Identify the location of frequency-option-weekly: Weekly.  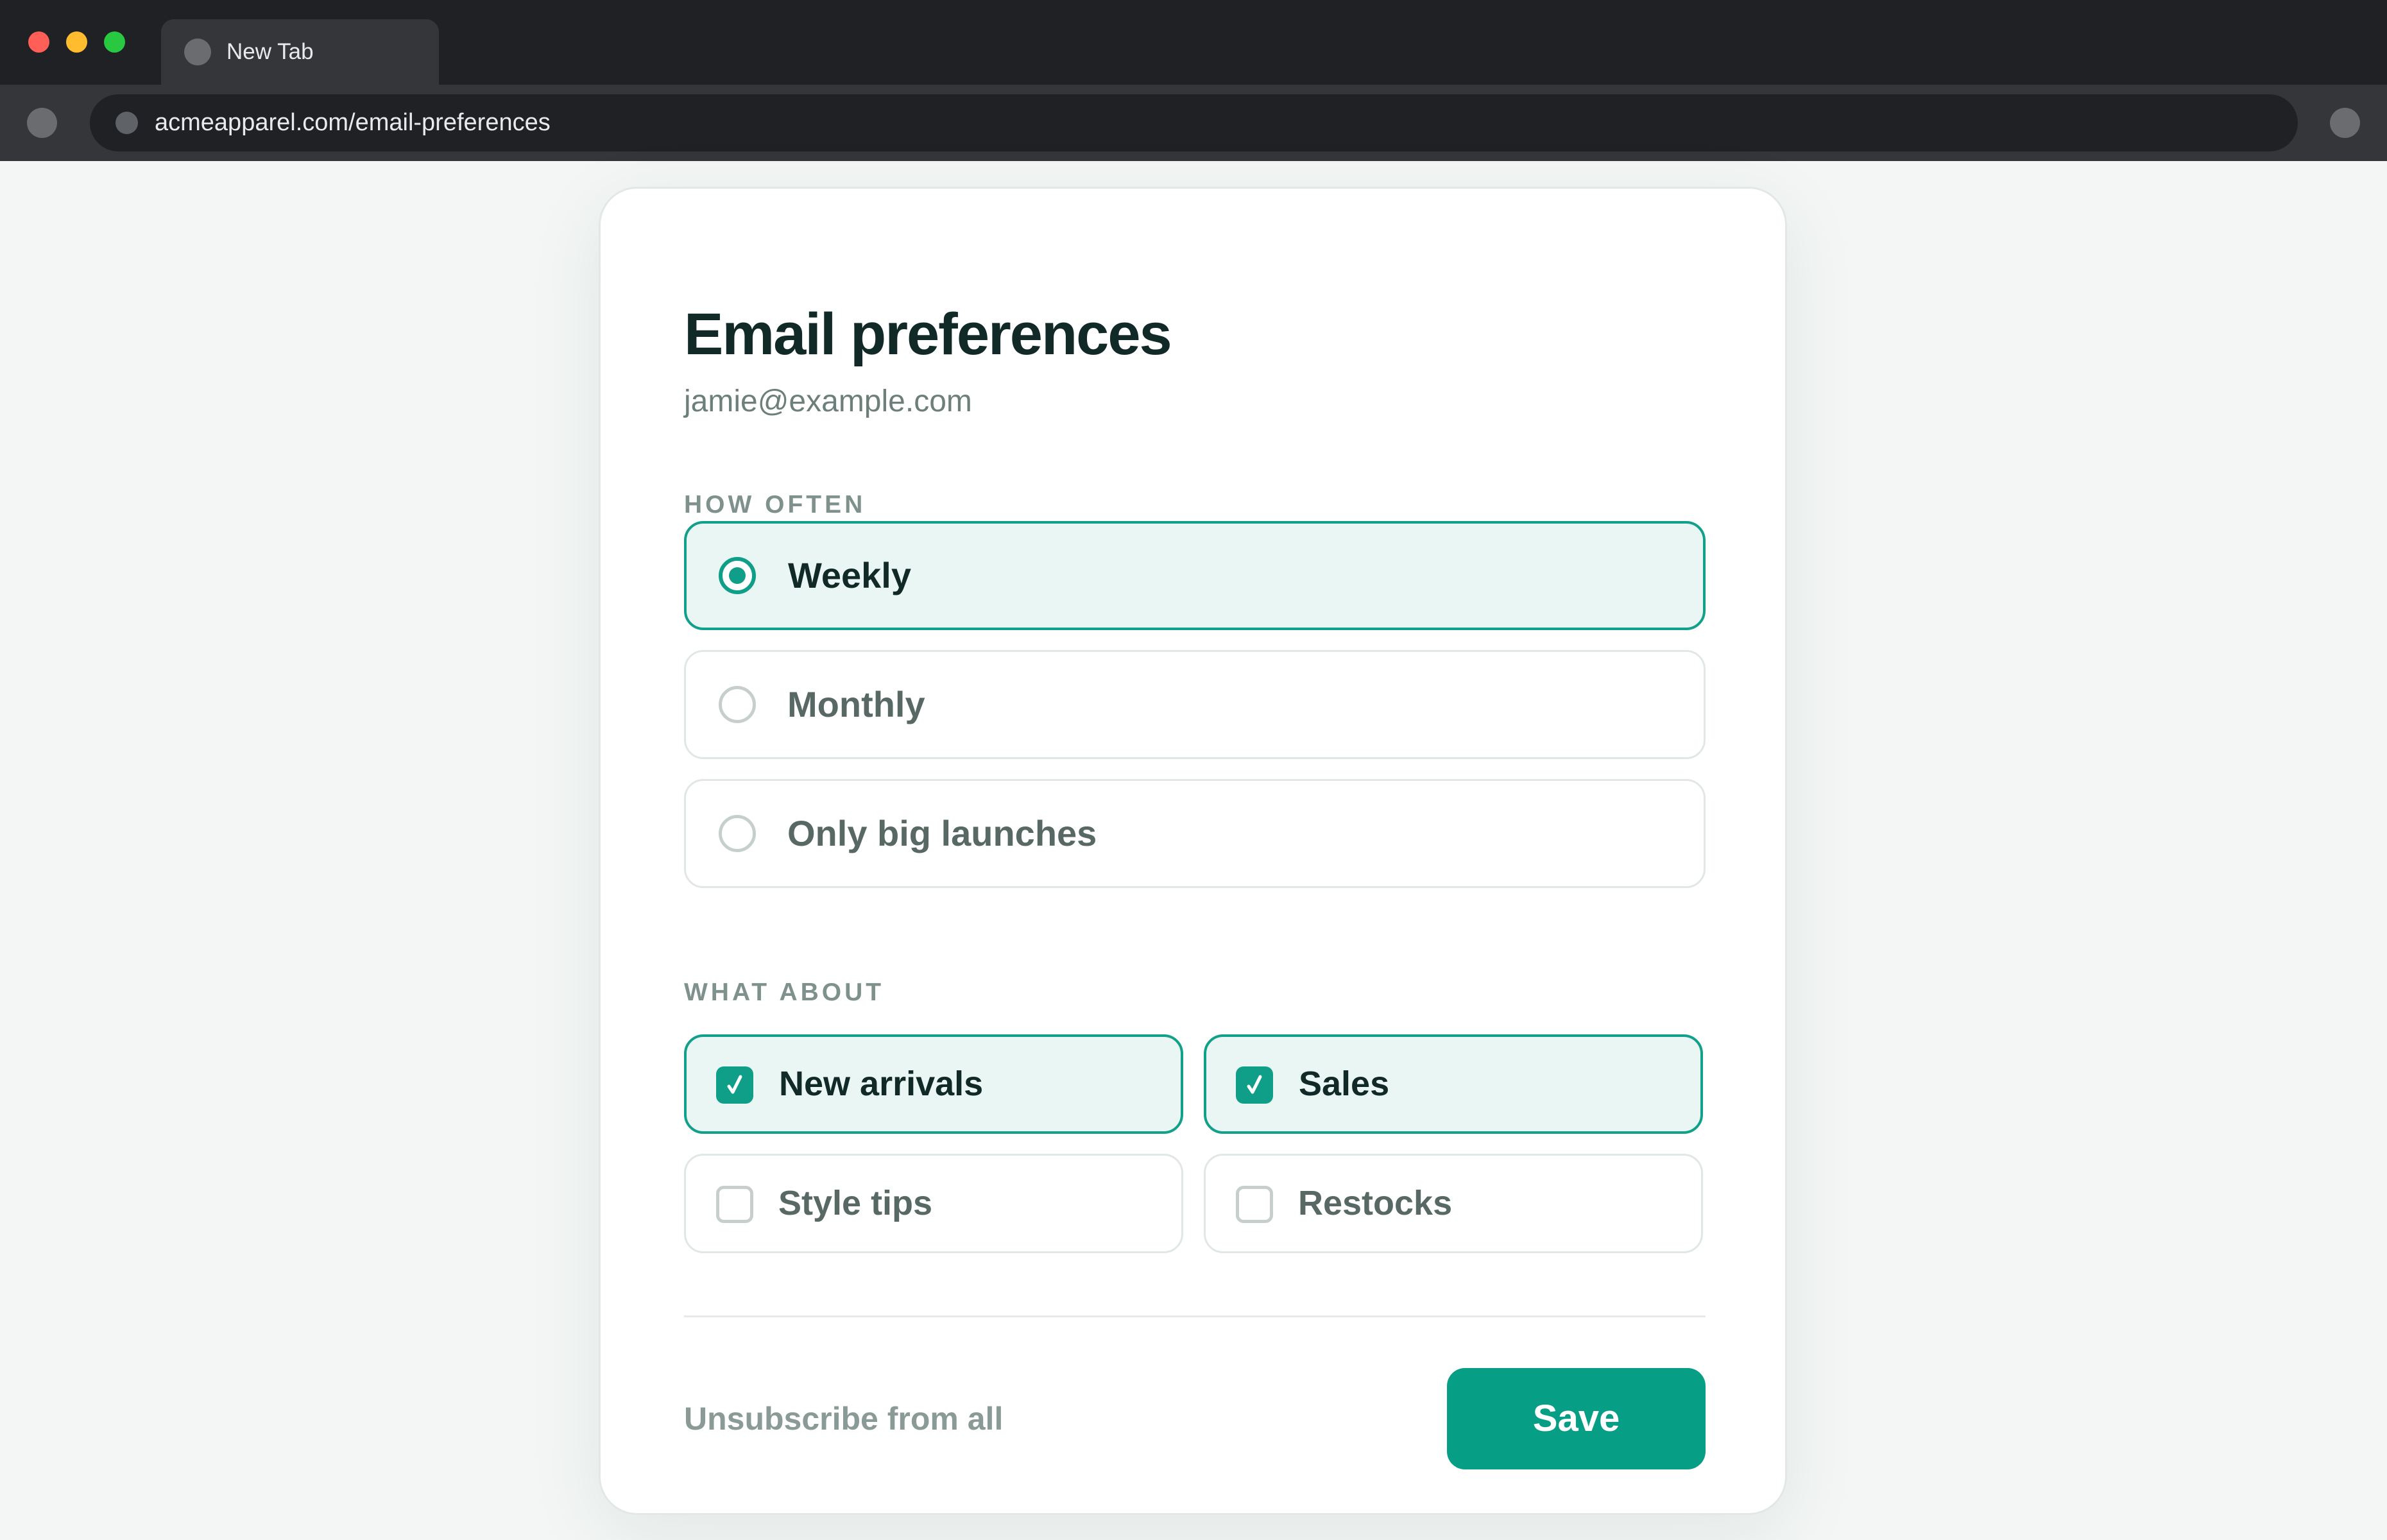
(1195, 576).